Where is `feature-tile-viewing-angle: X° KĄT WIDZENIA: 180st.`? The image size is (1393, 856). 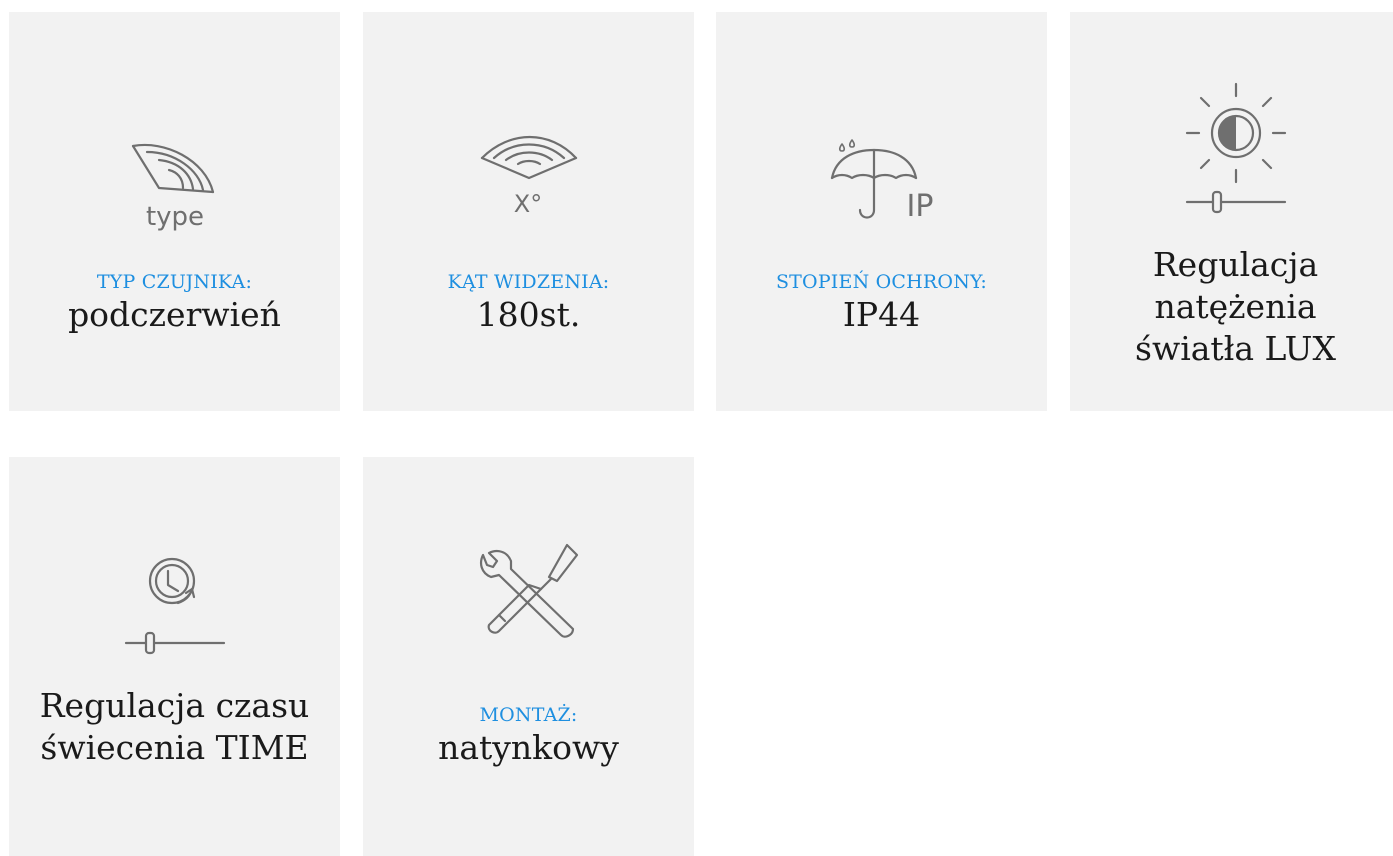 feature-tile-viewing-angle: X° KĄT WIDZENIA: 180st. is located at coordinates (528, 211).